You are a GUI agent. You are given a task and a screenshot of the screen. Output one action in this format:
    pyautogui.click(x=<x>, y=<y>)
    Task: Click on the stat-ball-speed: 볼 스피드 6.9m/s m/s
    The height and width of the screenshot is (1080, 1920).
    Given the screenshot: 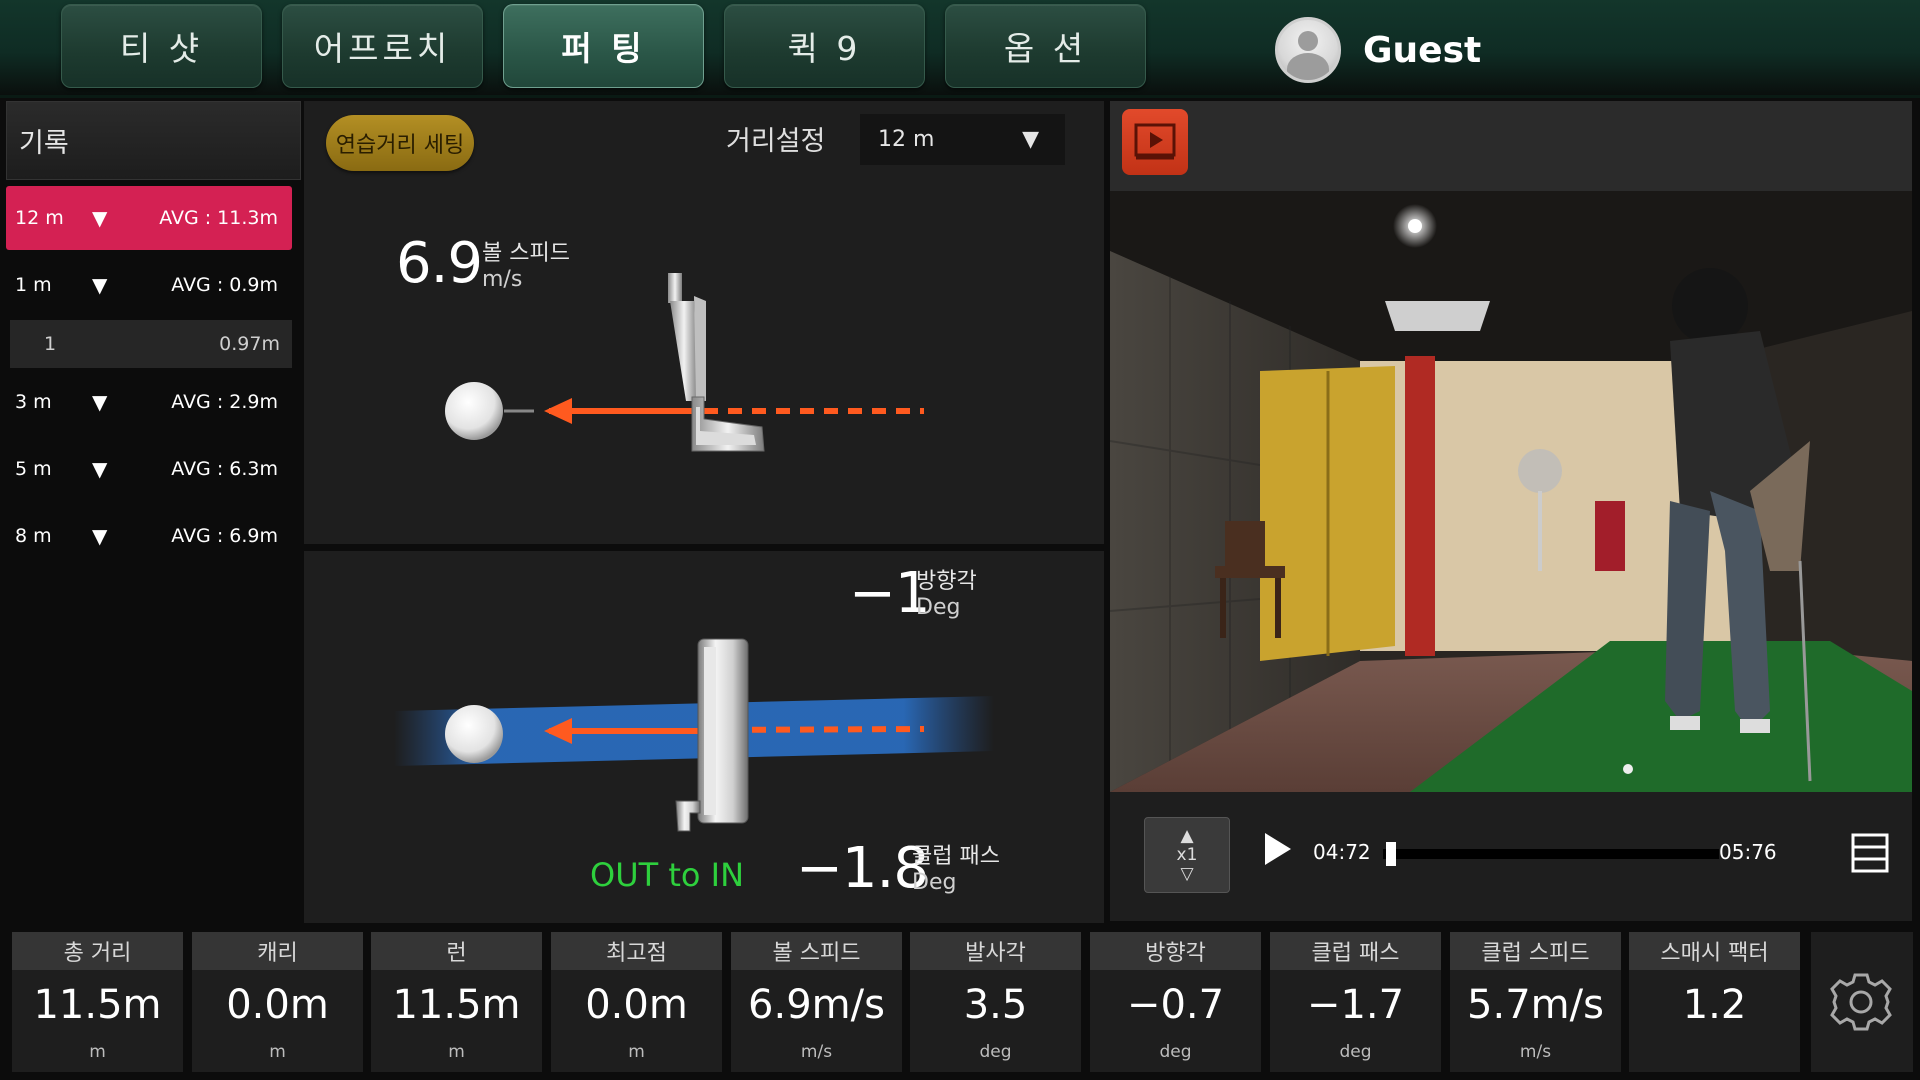 What is the action you would take?
    pyautogui.click(x=816, y=1002)
    